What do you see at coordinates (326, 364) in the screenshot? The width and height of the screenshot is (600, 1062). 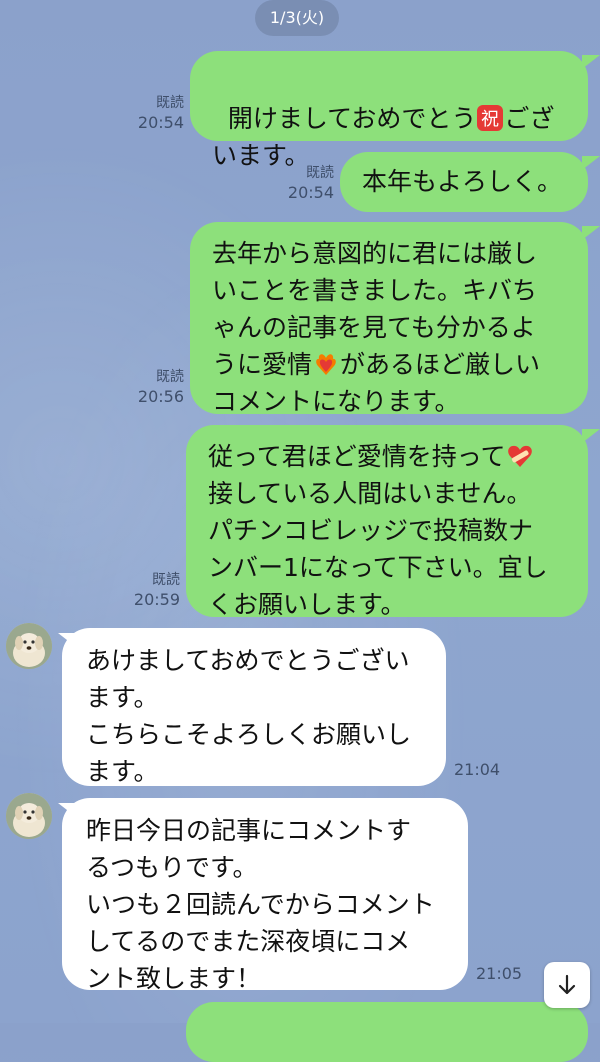 I see `heart-on-fire-emoji` at bounding box center [326, 364].